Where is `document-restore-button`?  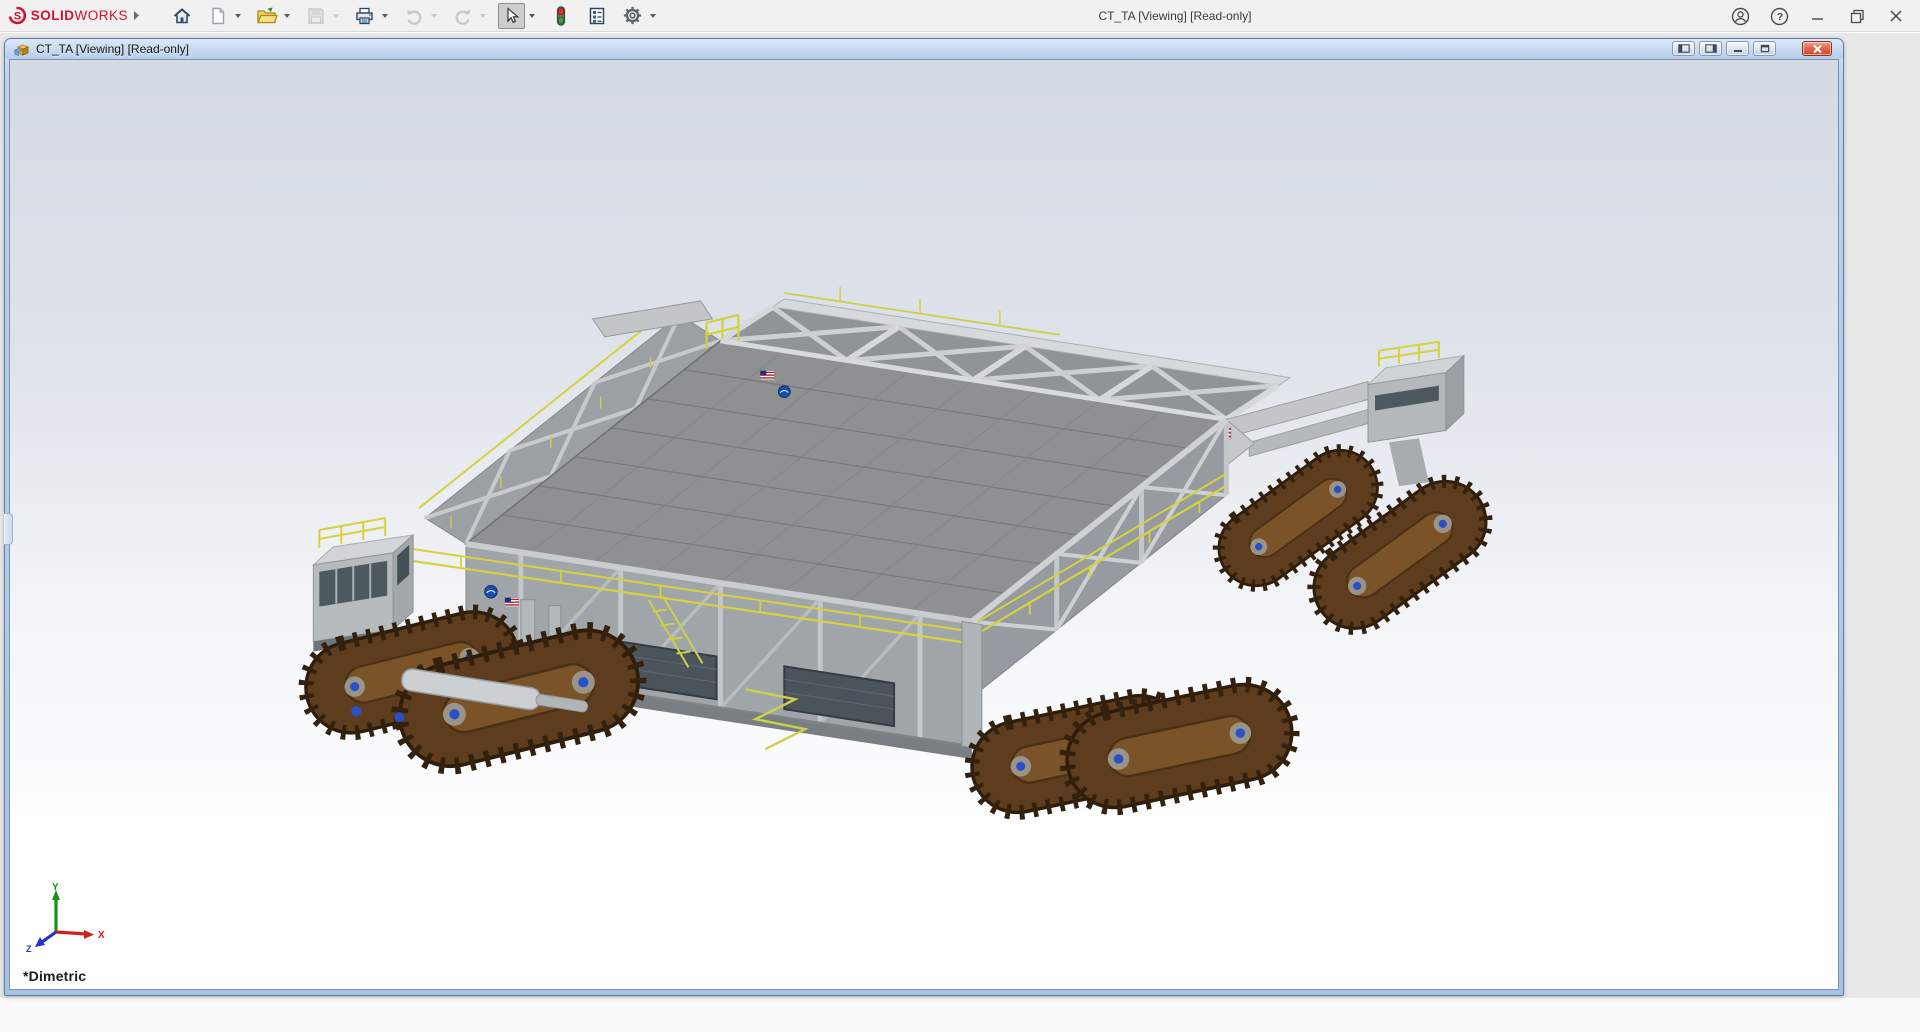
document-restore-button is located at coordinates (1764, 48).